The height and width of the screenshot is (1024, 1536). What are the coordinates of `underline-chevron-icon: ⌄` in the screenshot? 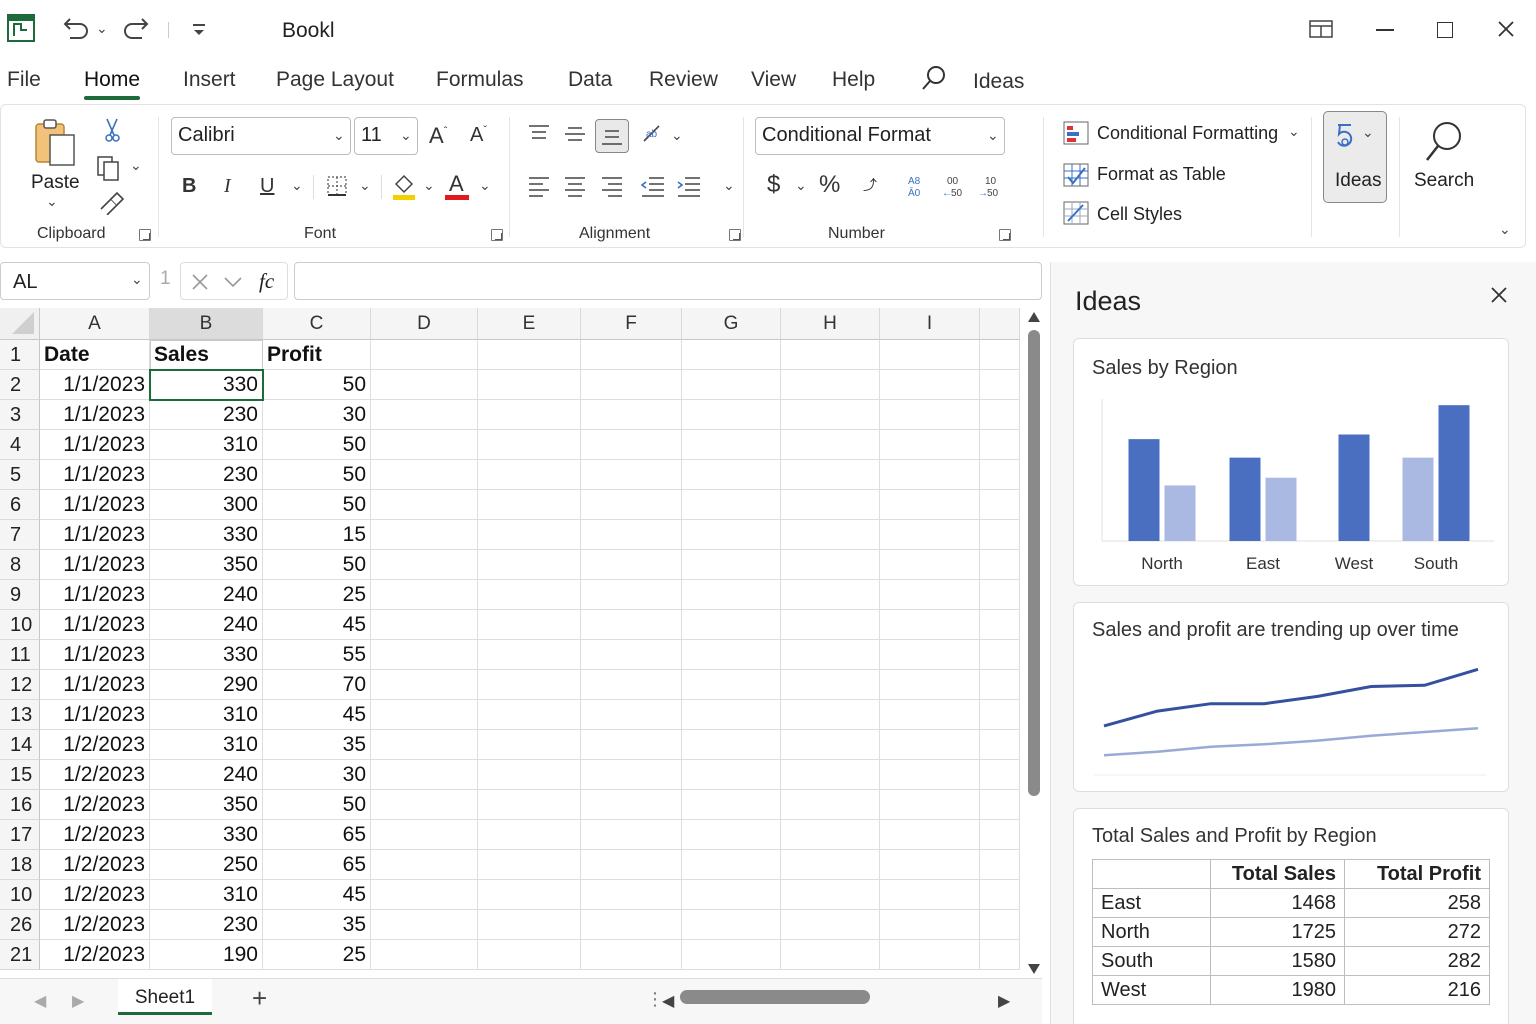 It's located at (297, 185).